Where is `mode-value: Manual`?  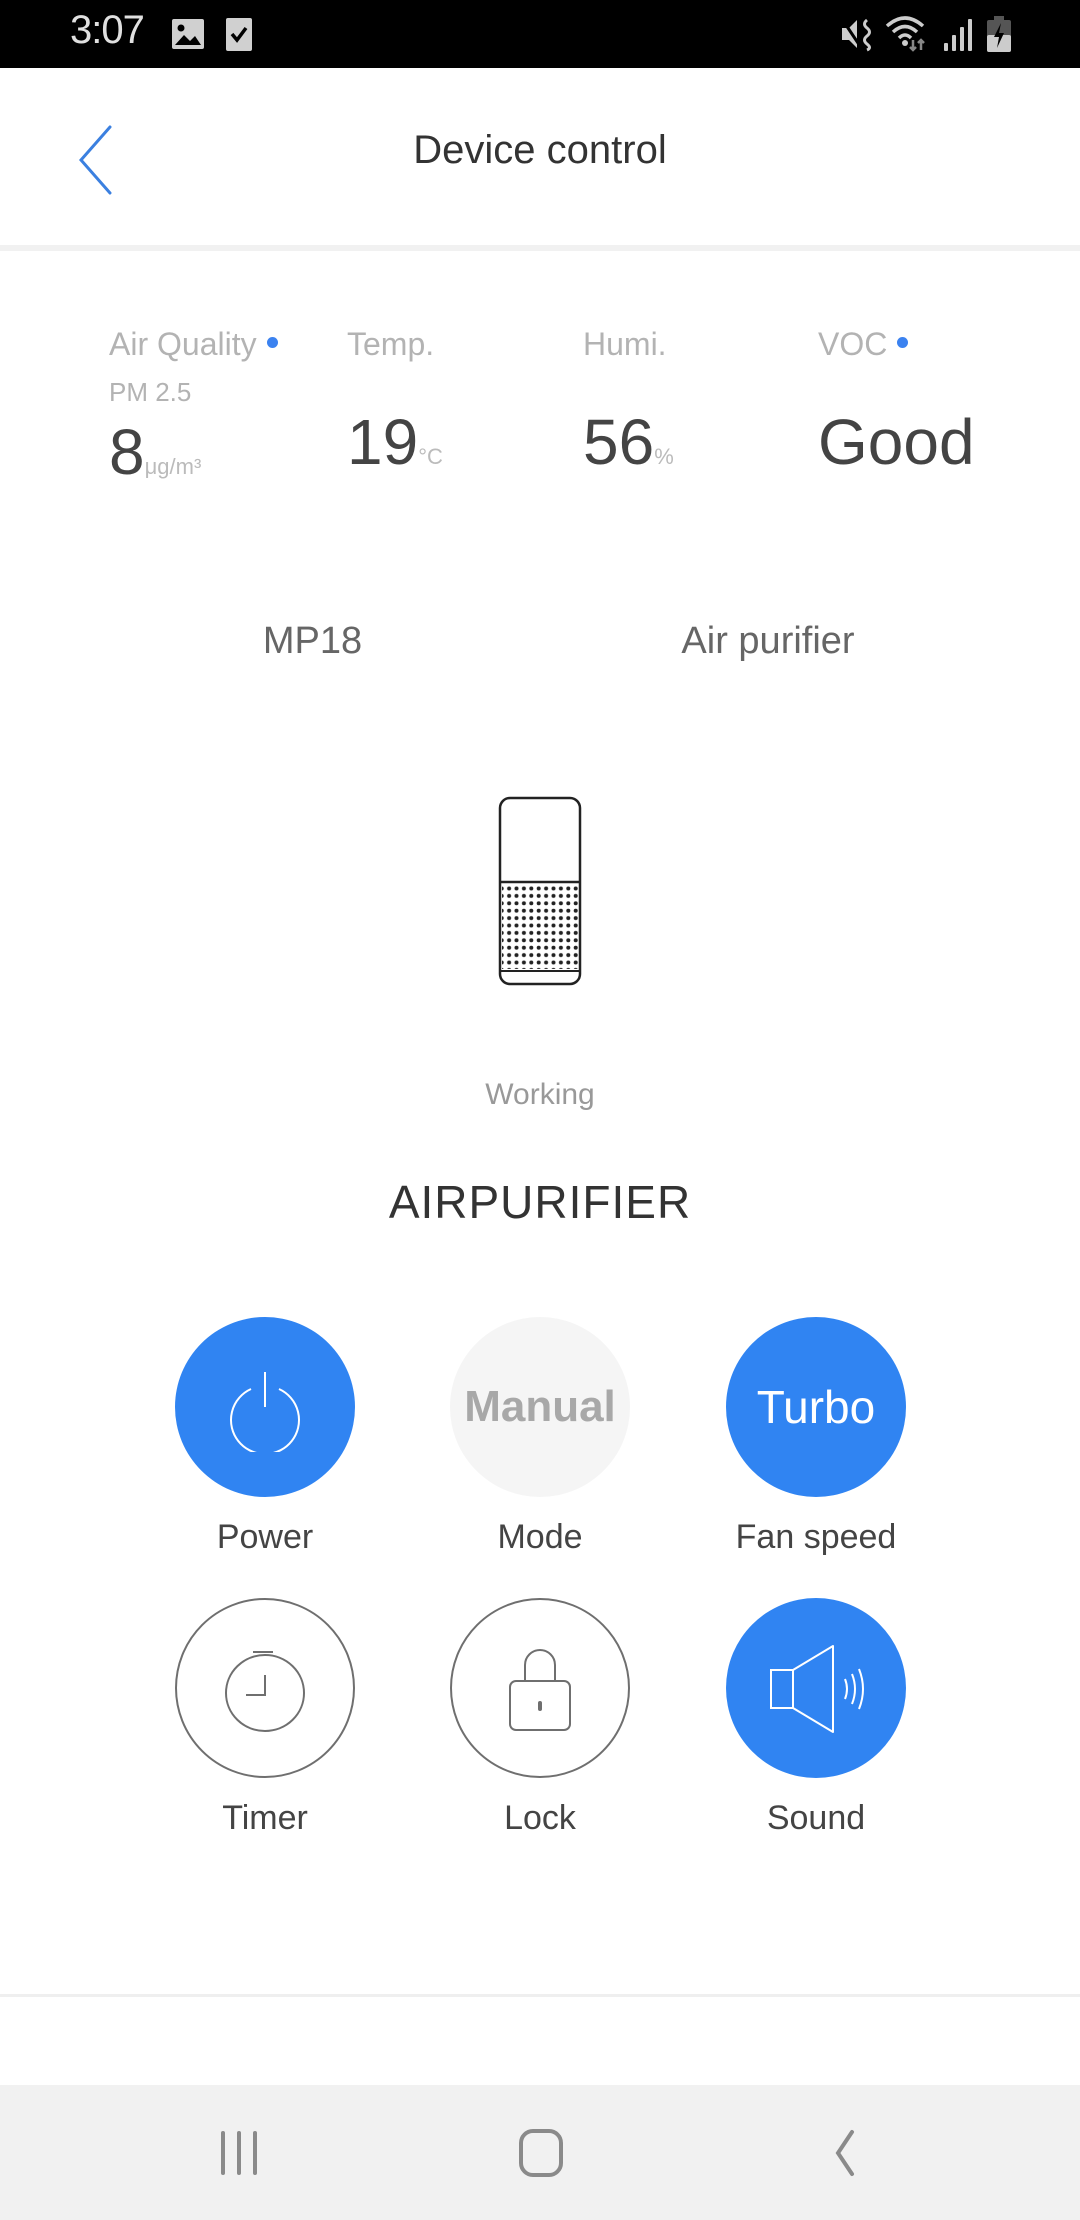 mode-value: Manual is located at coordinates (540, 1406).